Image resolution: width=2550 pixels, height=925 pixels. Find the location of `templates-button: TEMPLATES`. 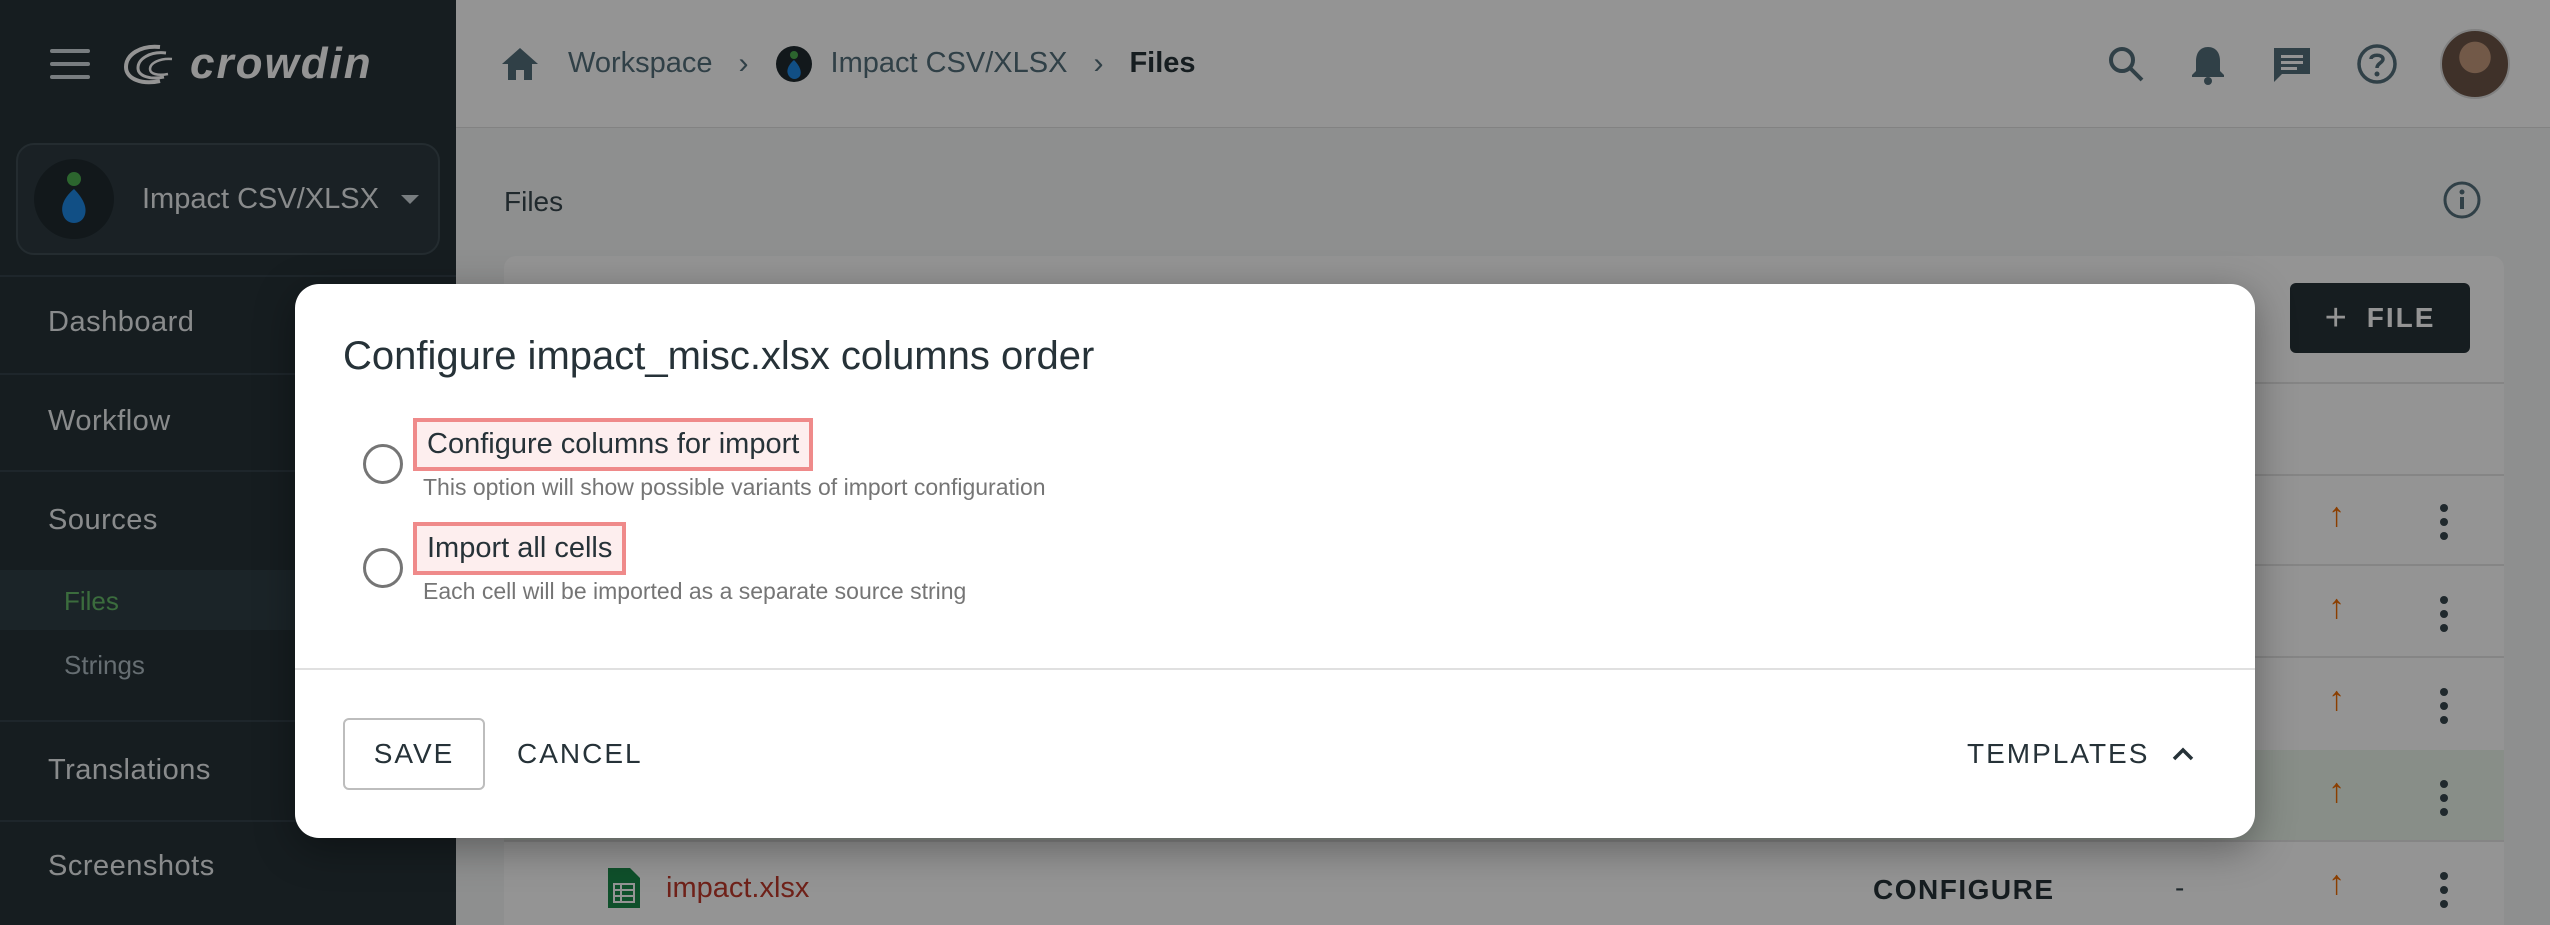

templates-button: TEMPLATES is located at coordinates (2081, 754).